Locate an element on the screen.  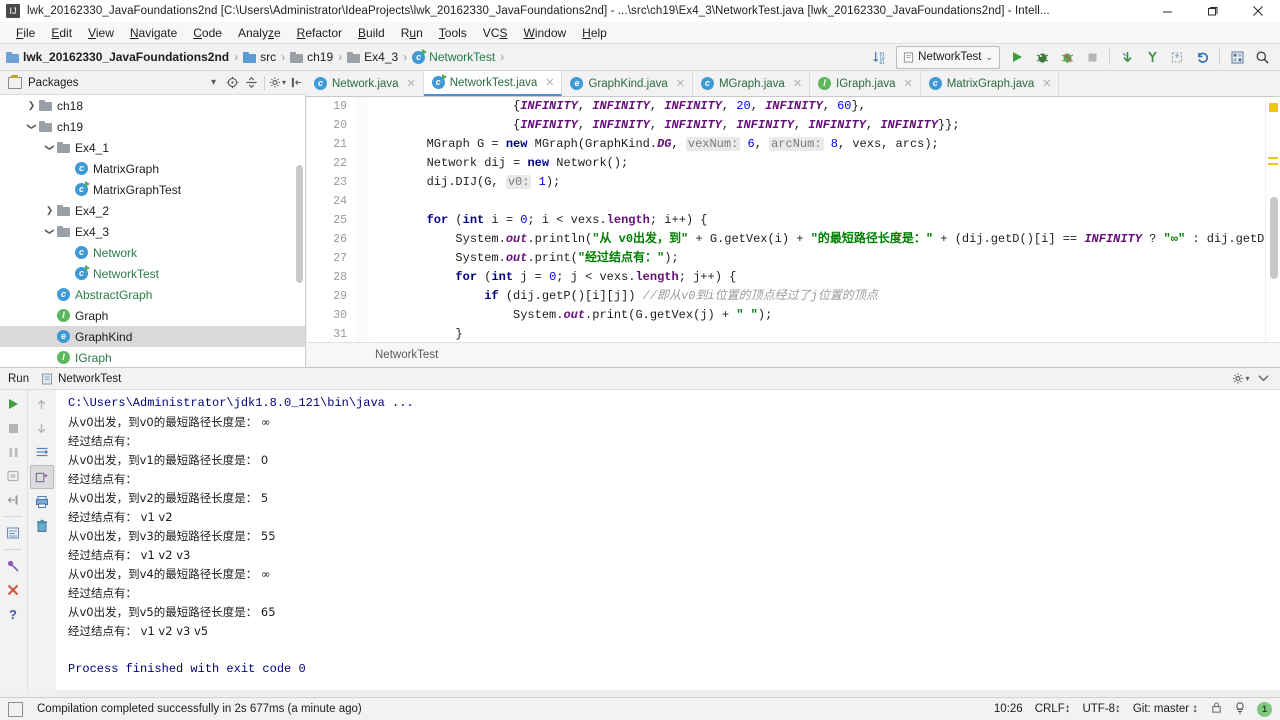
menu-item-view: View is located at coordinates (101, 33).